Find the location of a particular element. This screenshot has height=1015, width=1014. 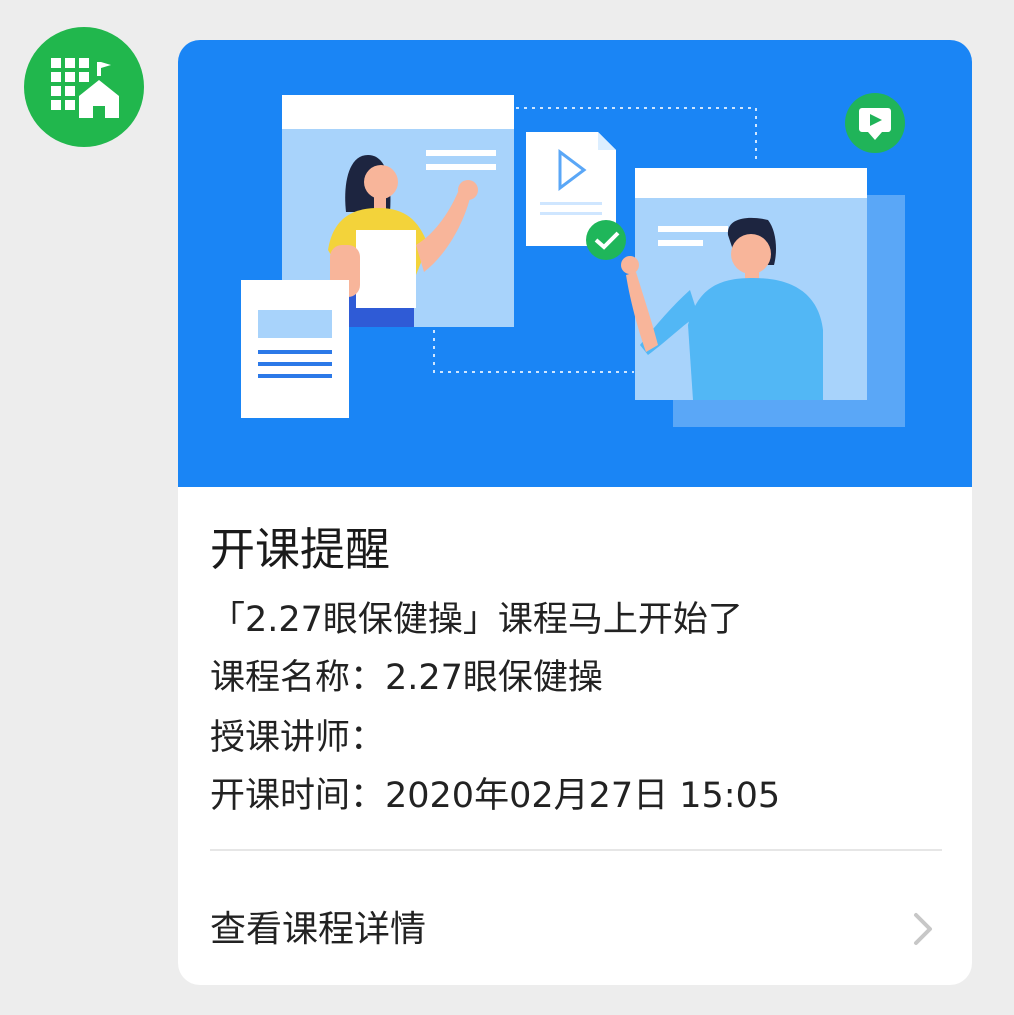

sender-avatar is located at coordinates (84, 87).